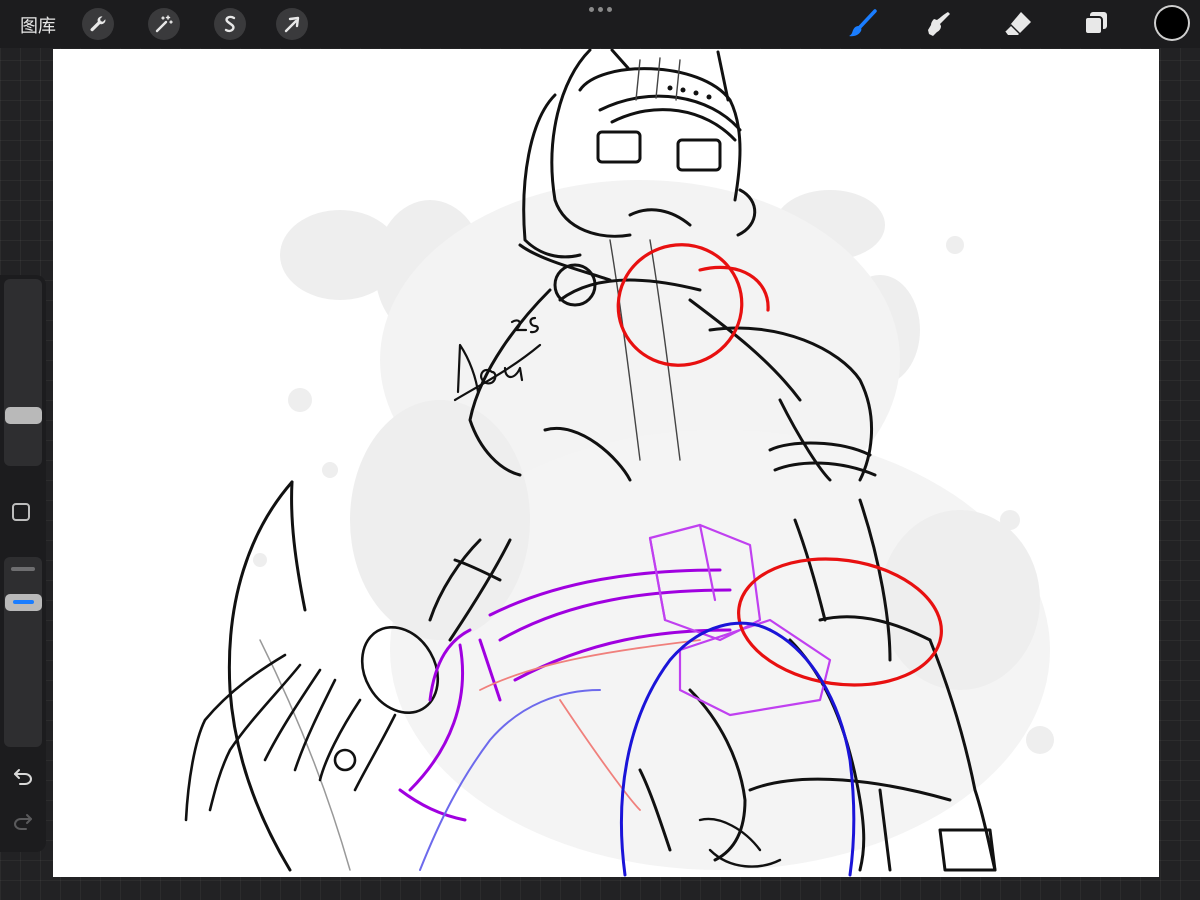 The width and height of the screenshot is (1200, 900). I want to click on wrench-icon, so click(98, 24).